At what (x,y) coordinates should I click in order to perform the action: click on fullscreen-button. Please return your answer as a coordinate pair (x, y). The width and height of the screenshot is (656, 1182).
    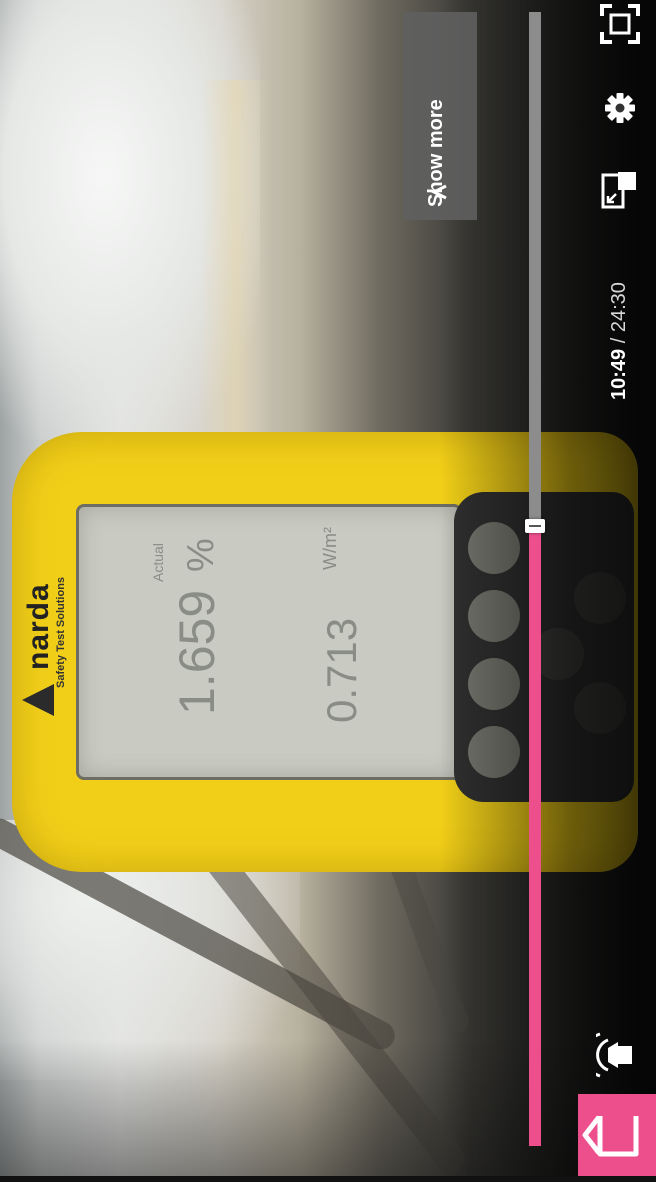
    Looking at the image, I should click on (620, 24).